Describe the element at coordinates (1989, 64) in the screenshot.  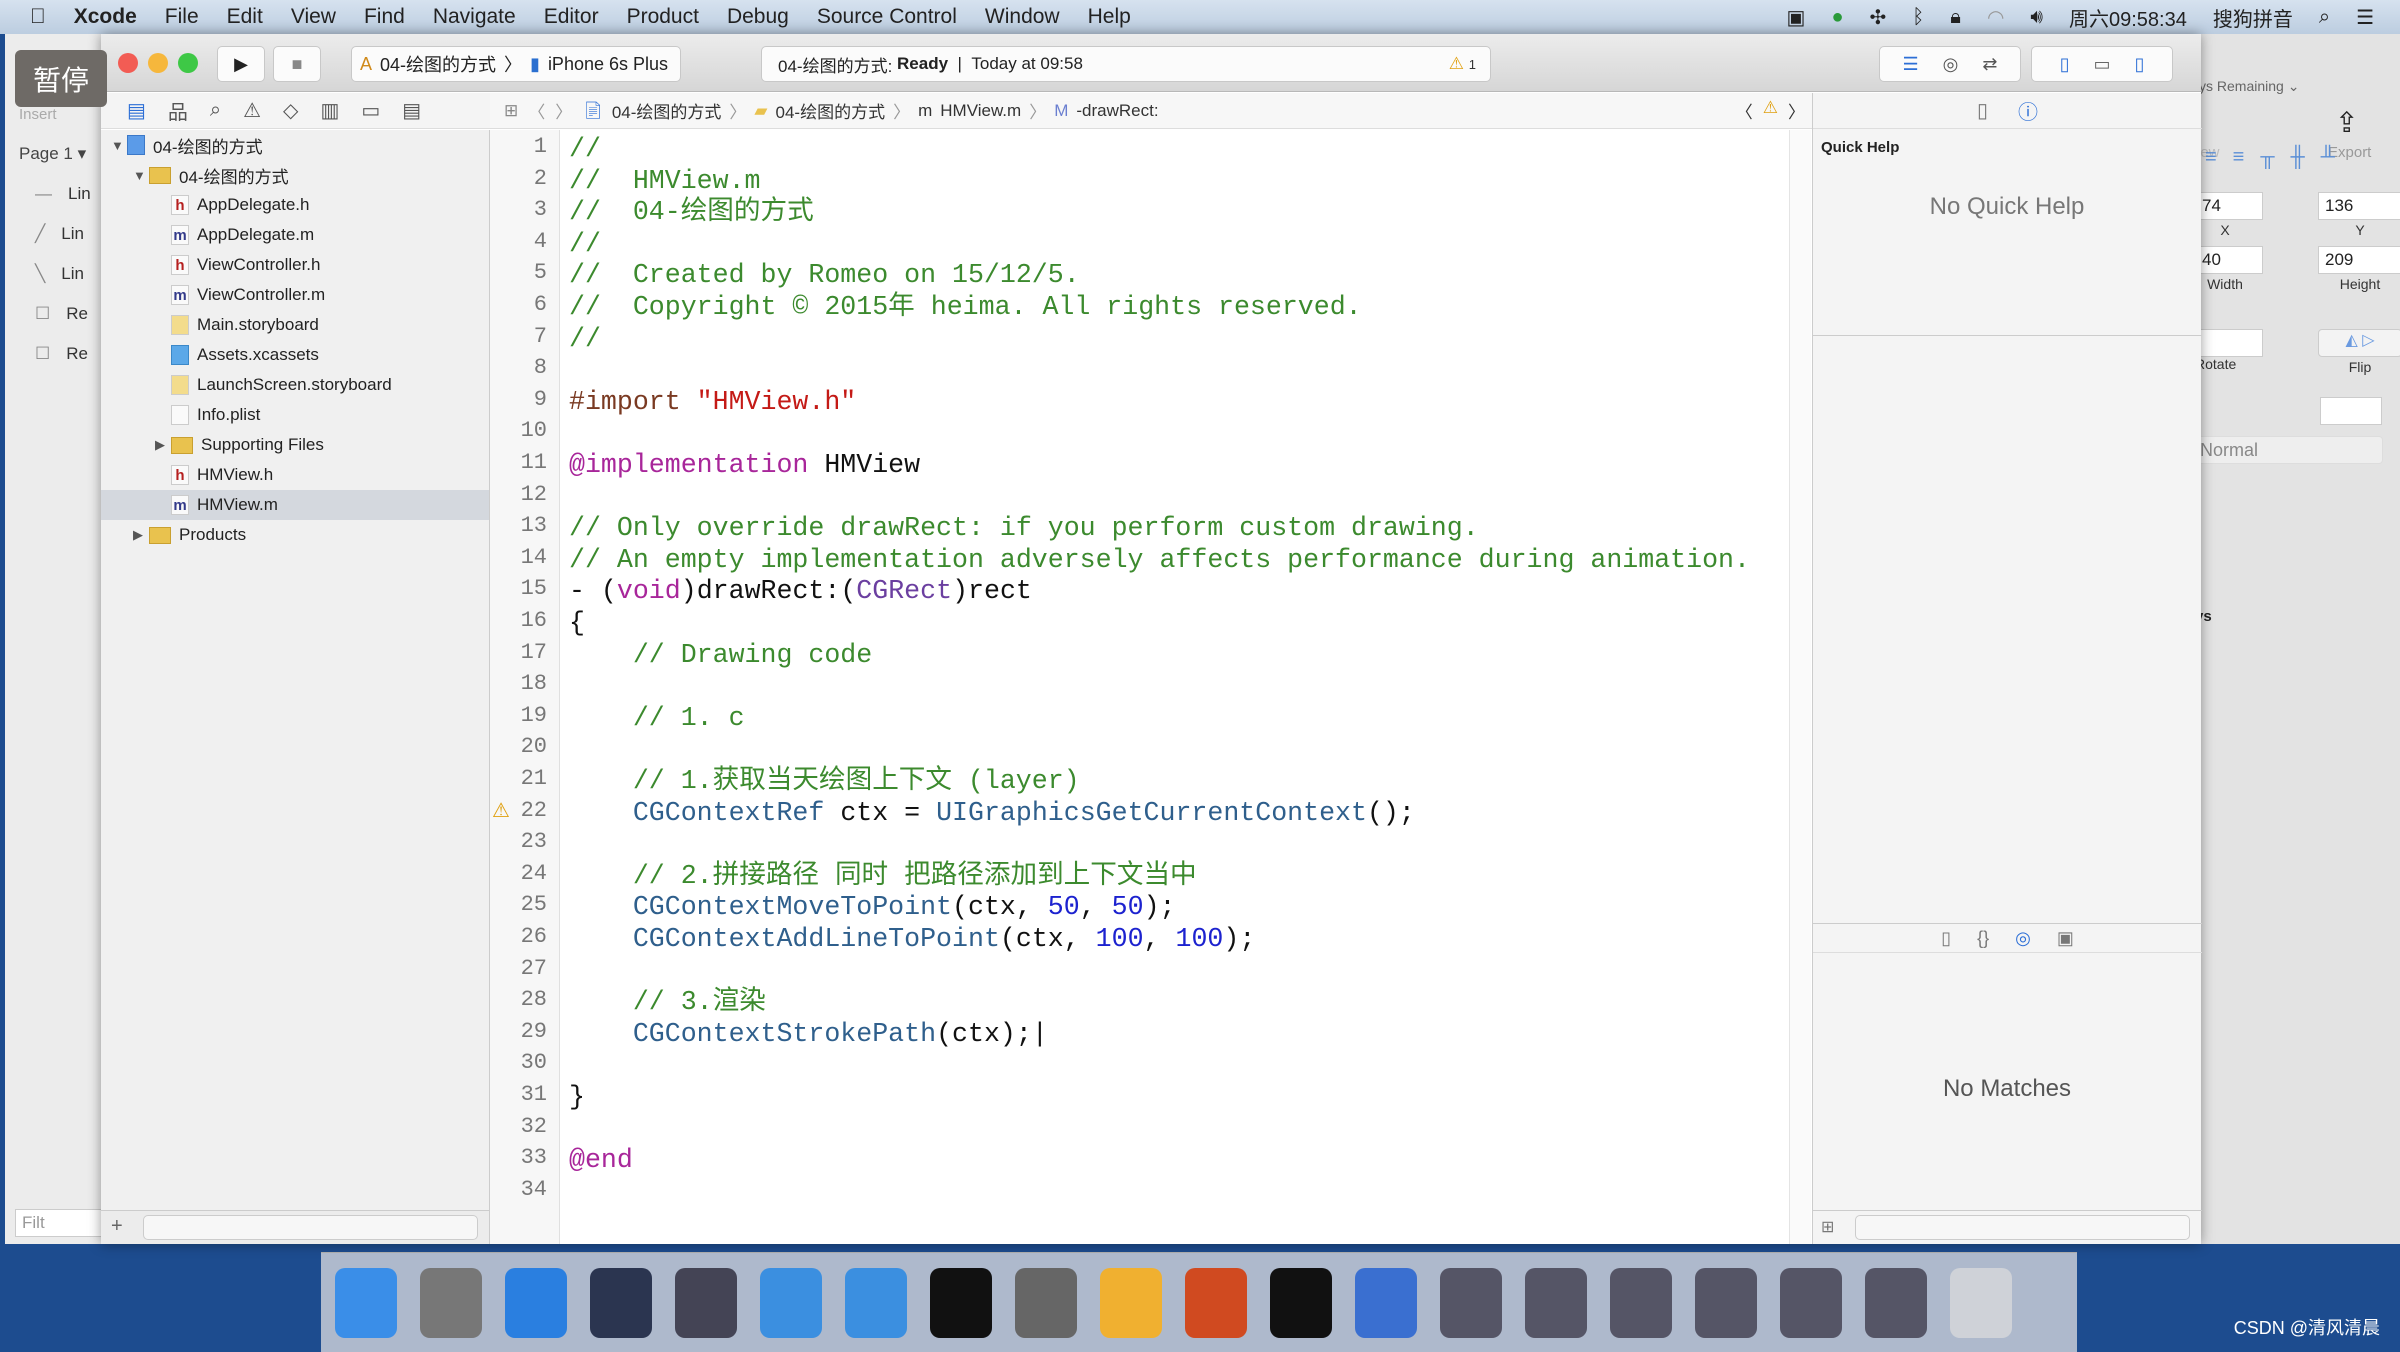
I see `version-editor-icon: ⇄` at that location.